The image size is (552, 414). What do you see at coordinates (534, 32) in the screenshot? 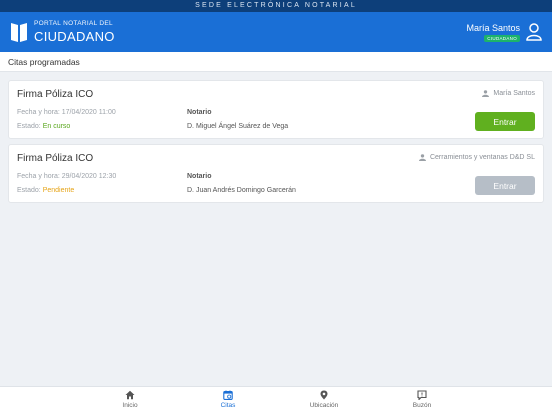
I see `user-icon` at bounding box center [534, 32].